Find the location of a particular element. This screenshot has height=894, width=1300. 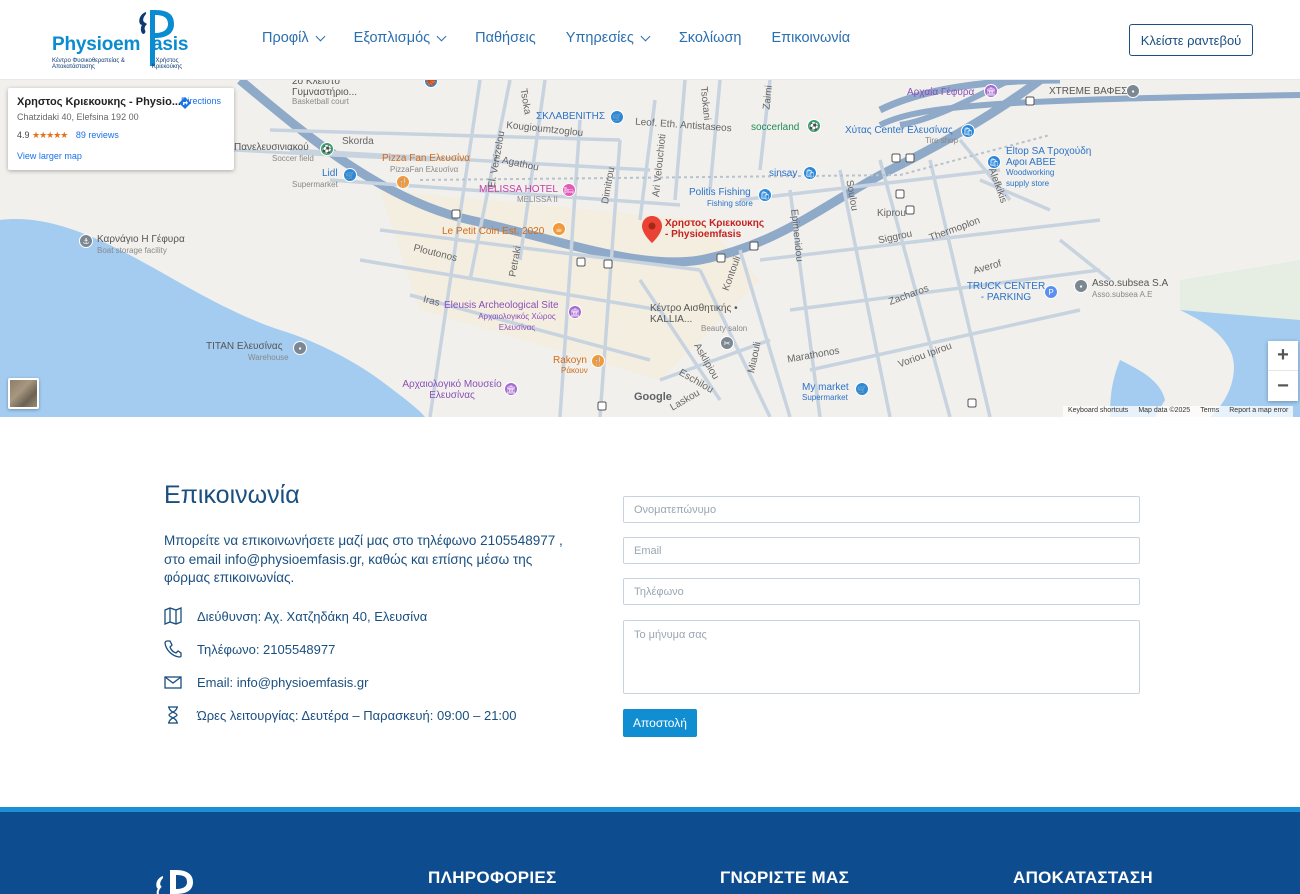

melissa-hotel-marker-icon: 🛏 is located at coordinates (569, 190).